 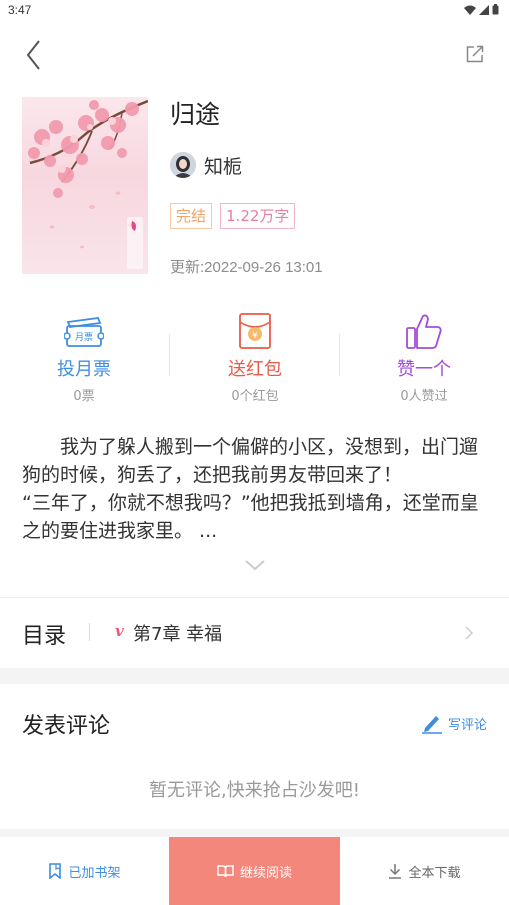 What do you see at coordinates (191, 216) in the screenshot?
I see `status-badge: 完结` at bounding box center [191, 216].